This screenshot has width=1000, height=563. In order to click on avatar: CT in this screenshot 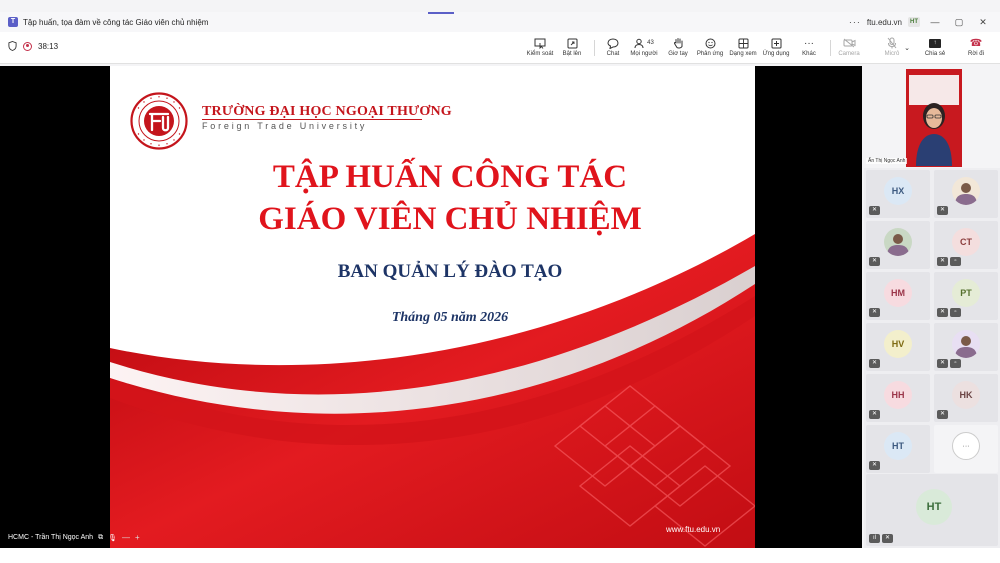, I will do `click(966, 242)`.